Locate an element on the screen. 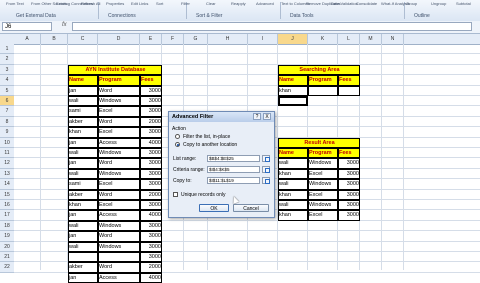  ribbon-button: Group is located at coordinates (411, 3).